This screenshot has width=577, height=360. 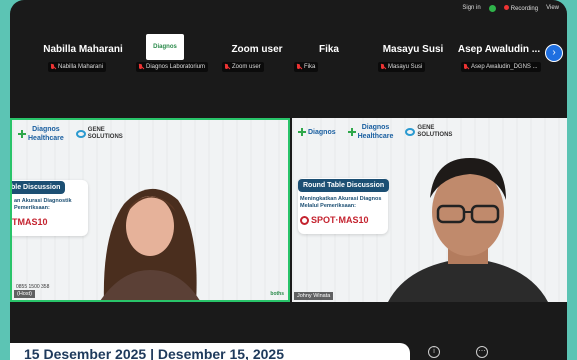 I want to click on bottom-toolbar: i ⋯, so click(x=458, y=352).